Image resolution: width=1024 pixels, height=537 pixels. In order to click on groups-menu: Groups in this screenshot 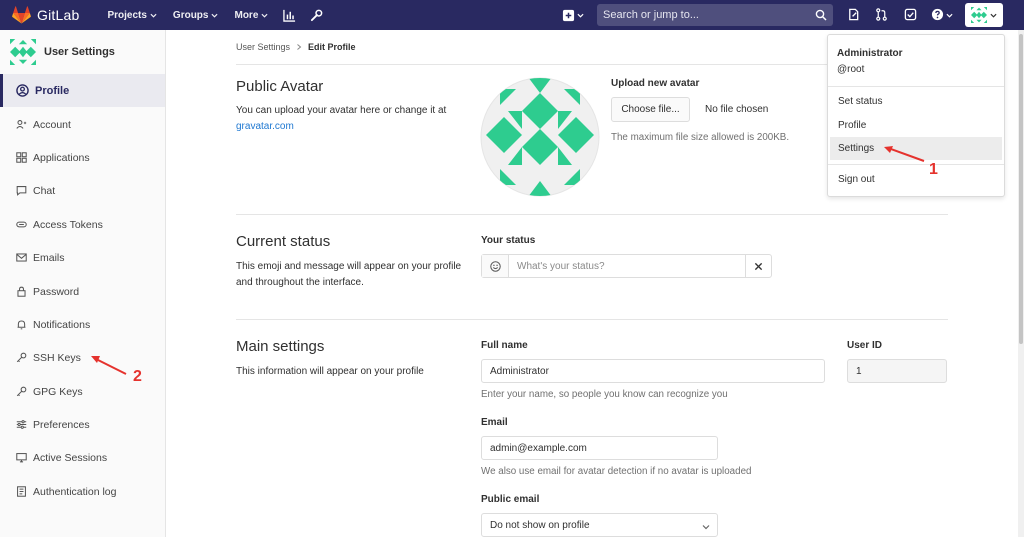, I will do `click(196, 15)`.